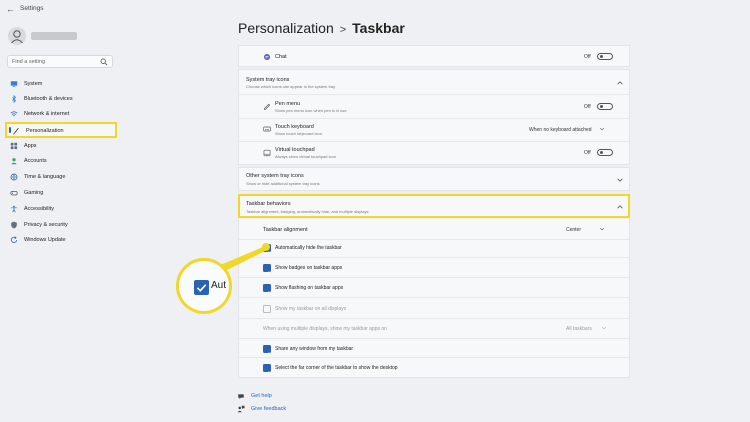  Describe the element at coordinates (14, 209) in the screenshot. I see `accessibility-icon` at that location.